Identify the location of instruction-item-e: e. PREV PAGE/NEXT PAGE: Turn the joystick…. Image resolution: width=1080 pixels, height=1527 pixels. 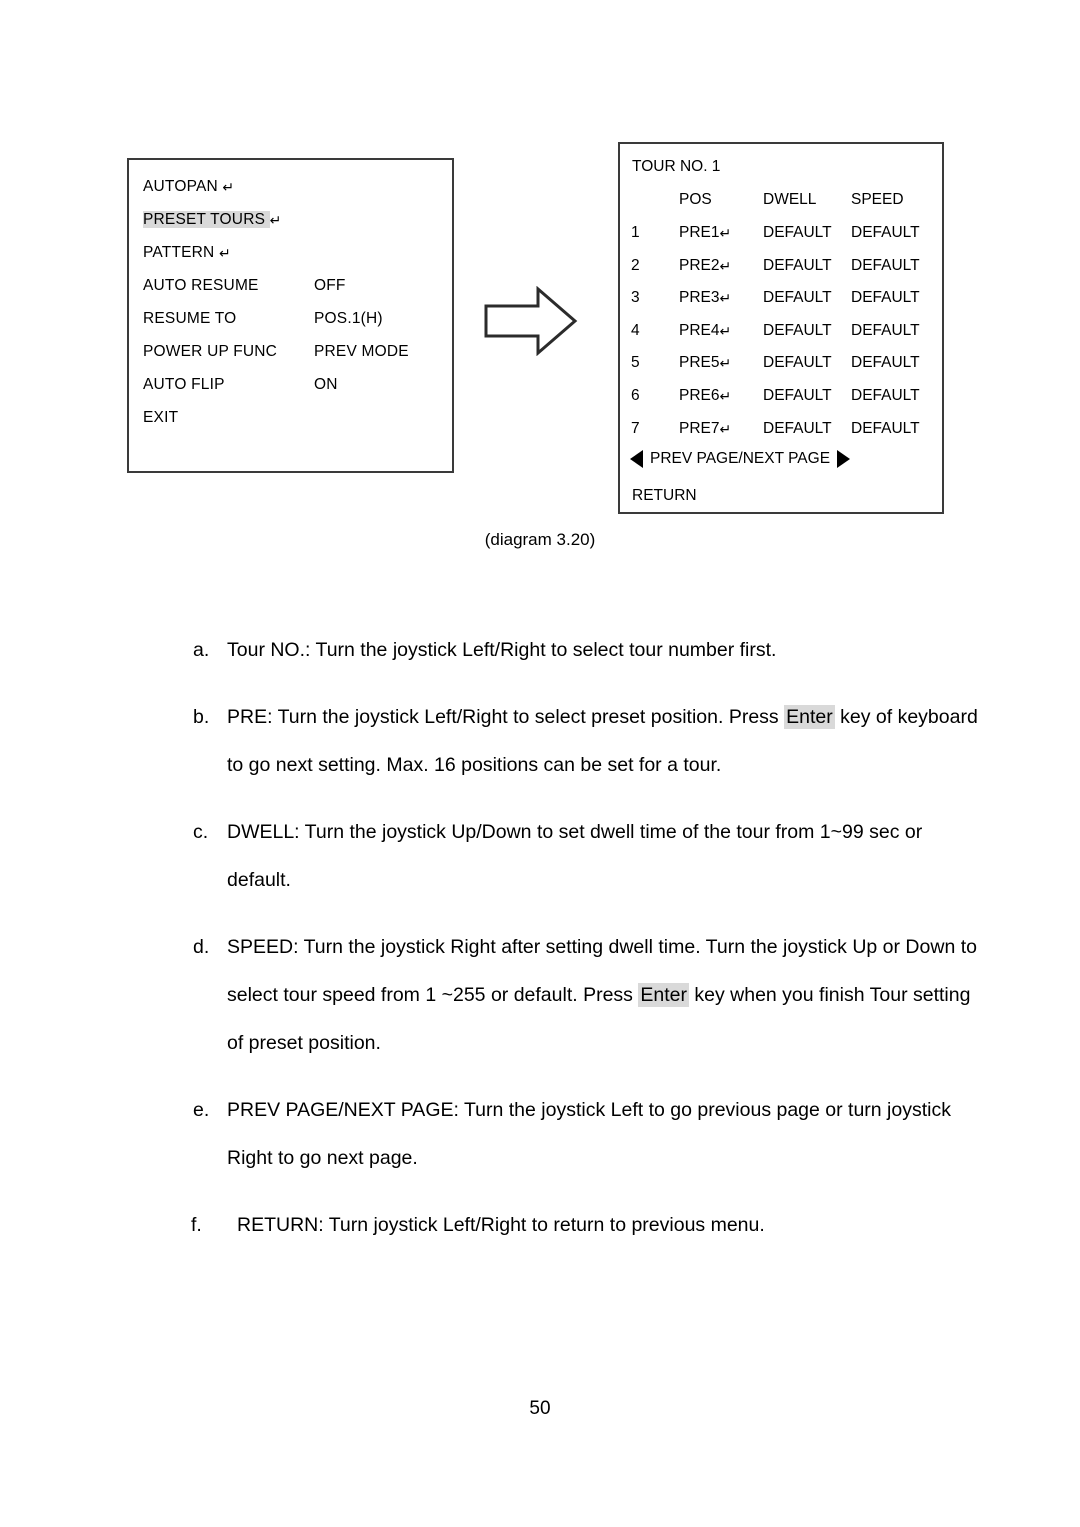
(588, 1134).